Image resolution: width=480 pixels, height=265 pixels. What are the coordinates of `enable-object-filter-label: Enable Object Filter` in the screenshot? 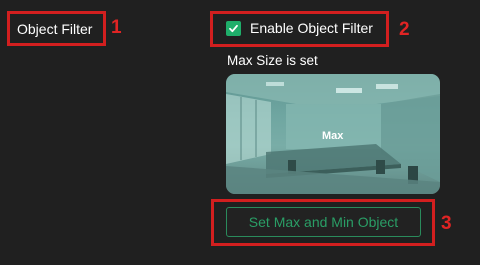 It's located at (311, 28).